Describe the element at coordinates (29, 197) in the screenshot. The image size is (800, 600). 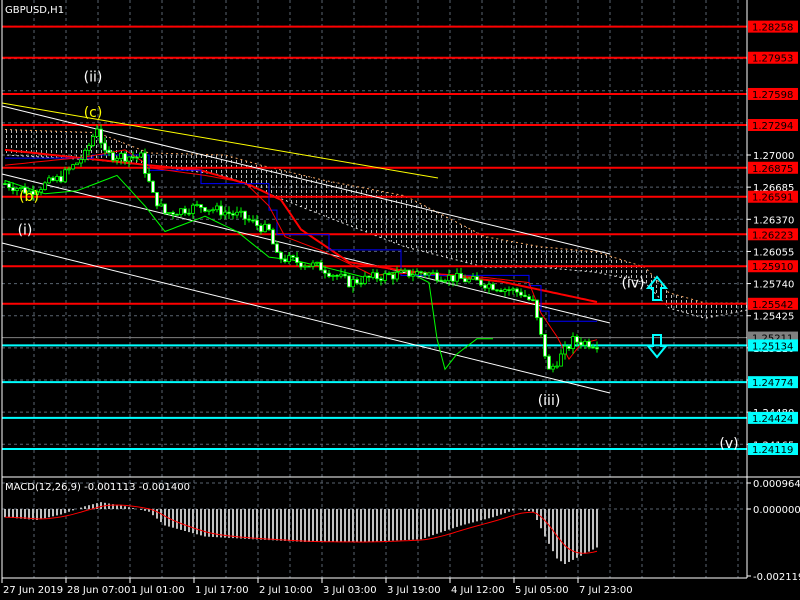
I see `wave-label: (b)` at that location.